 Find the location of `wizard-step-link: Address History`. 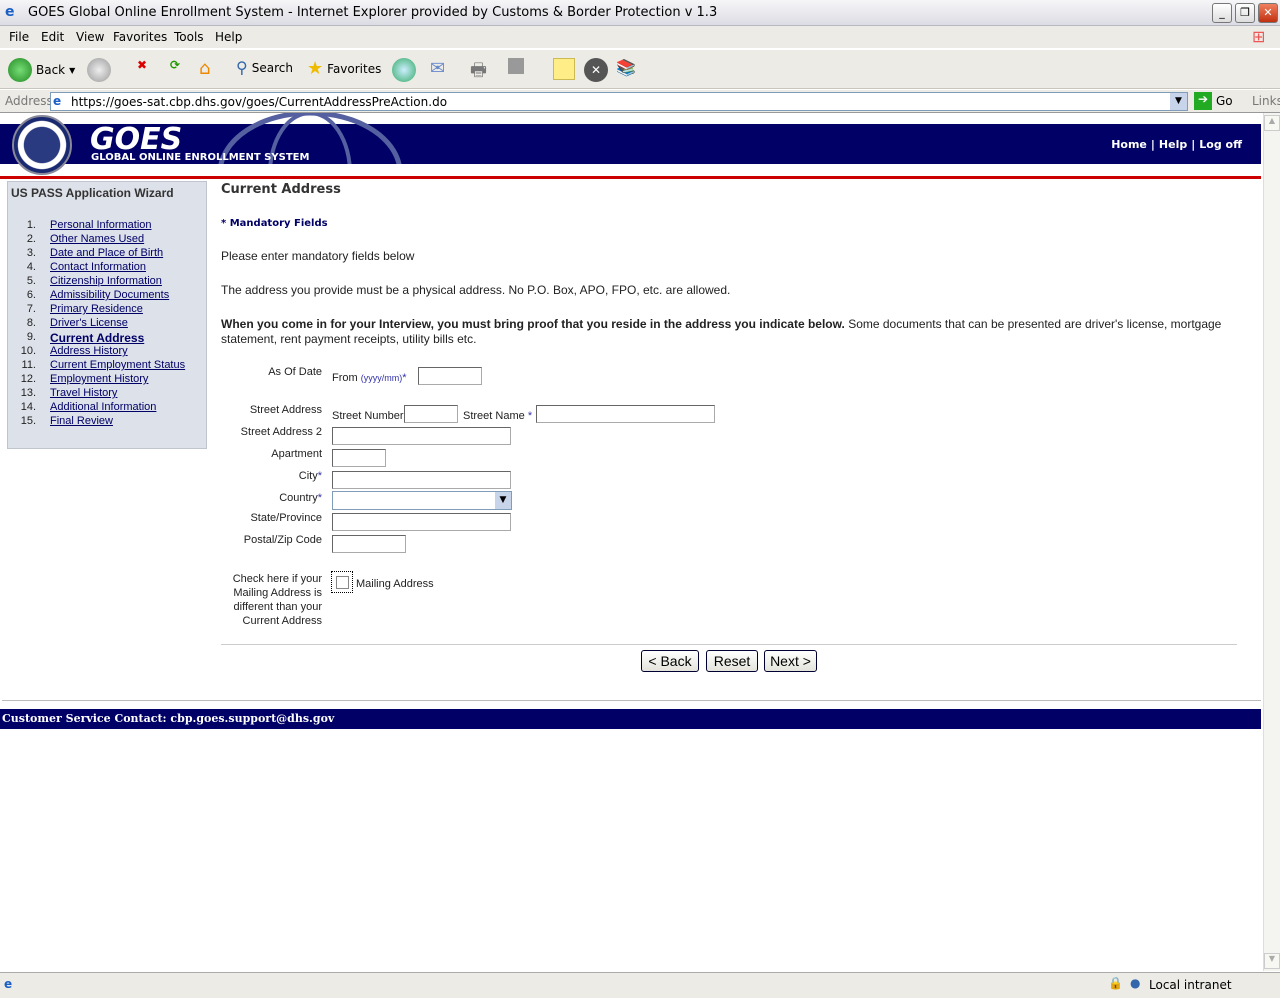

wizard-step-link: Address History is located at coordinates (89, 351).